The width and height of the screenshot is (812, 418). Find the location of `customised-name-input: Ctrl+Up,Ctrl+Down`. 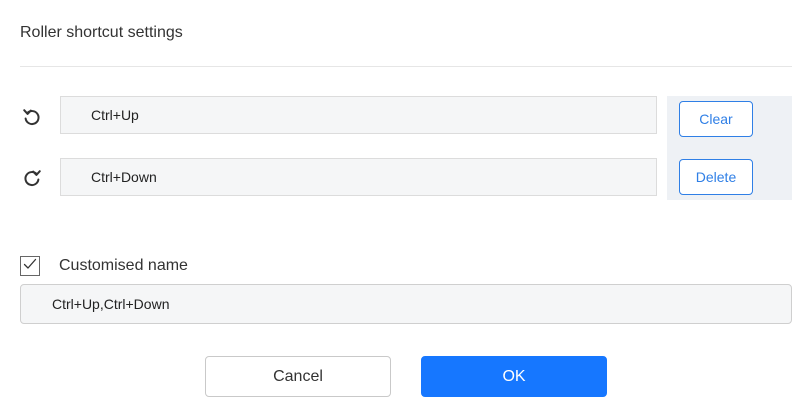

customised-name-input: Ctrl+Up,Ctrl+Down is located at coordinates (406, 304).